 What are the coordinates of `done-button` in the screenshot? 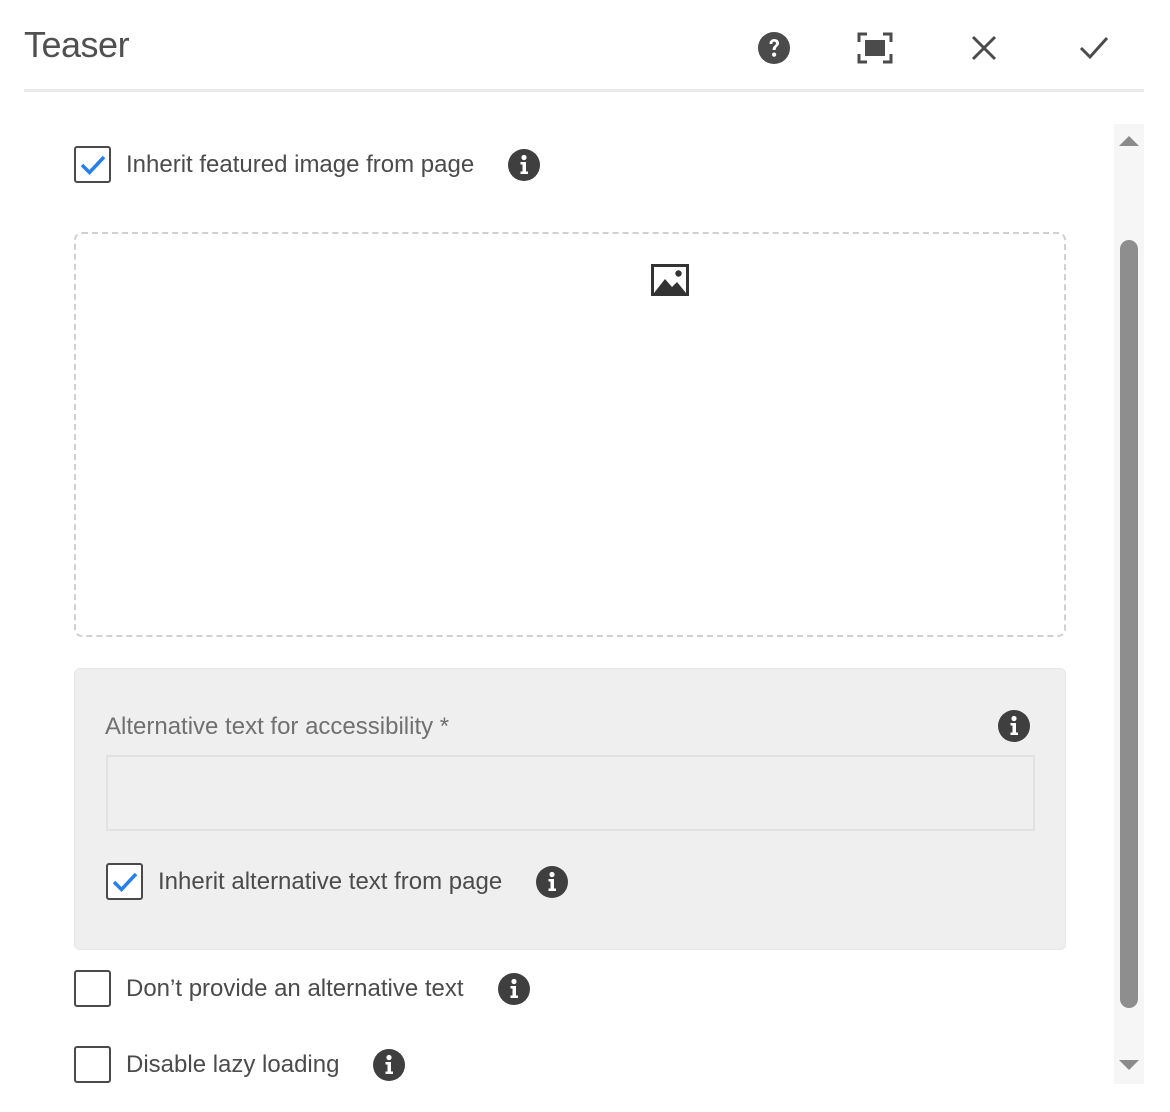 It's located at (1094, 48).